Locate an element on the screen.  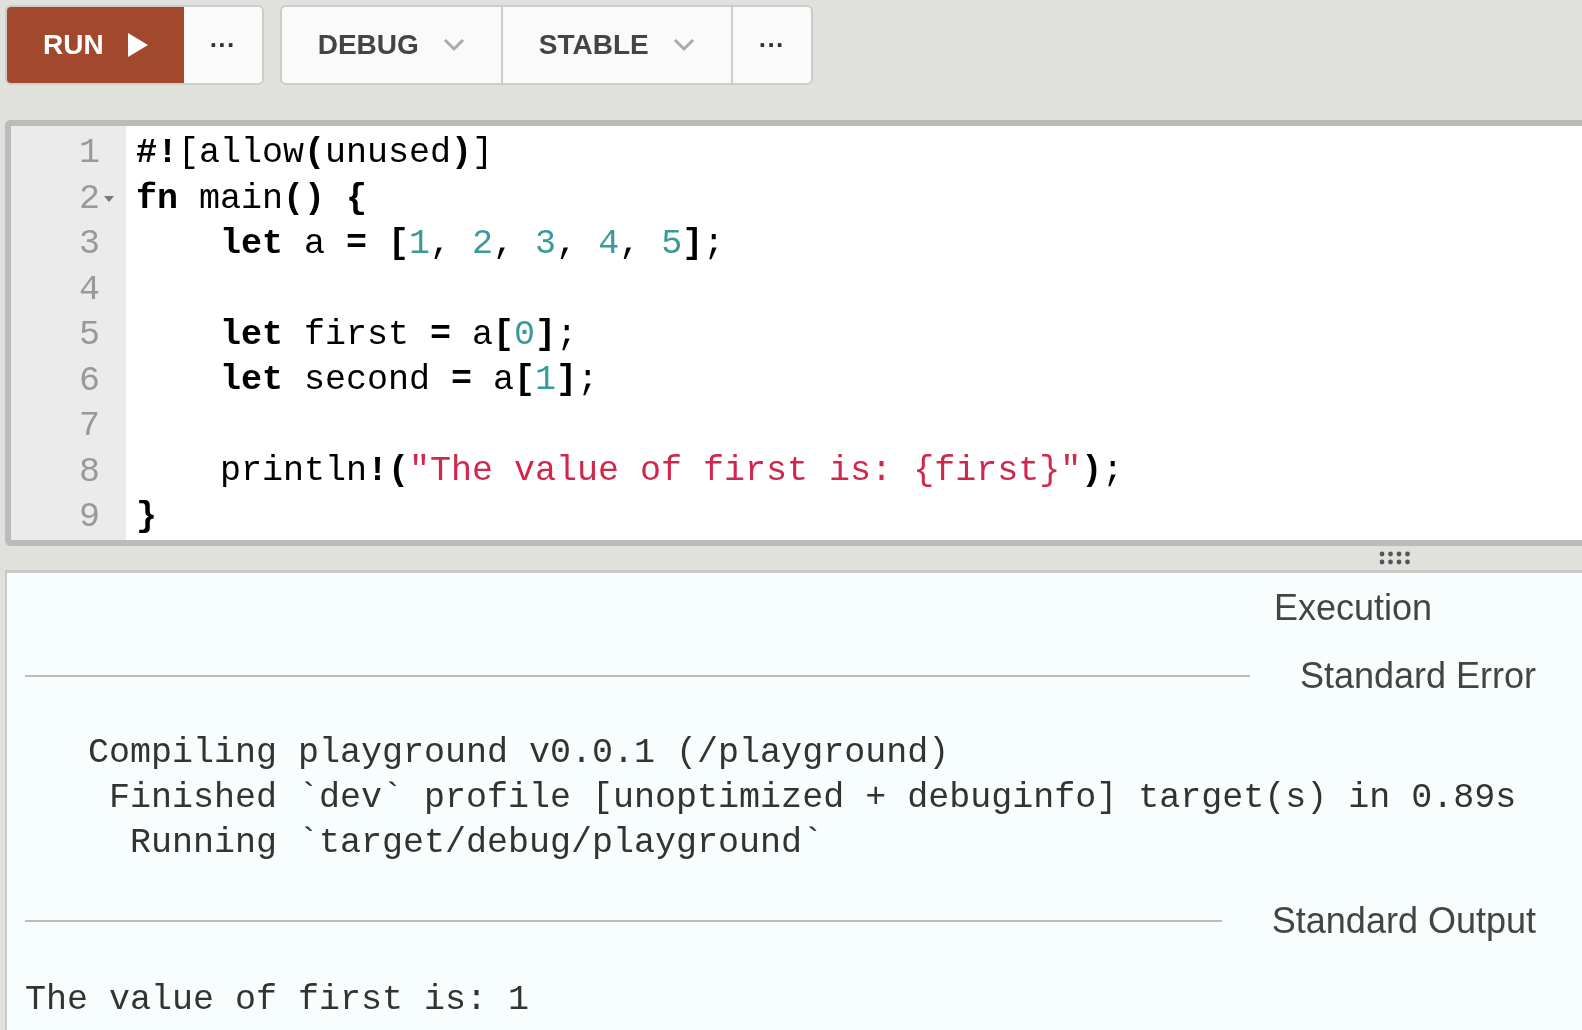
mode-dropdown: DEBUG is located at coordinates (392, 45).